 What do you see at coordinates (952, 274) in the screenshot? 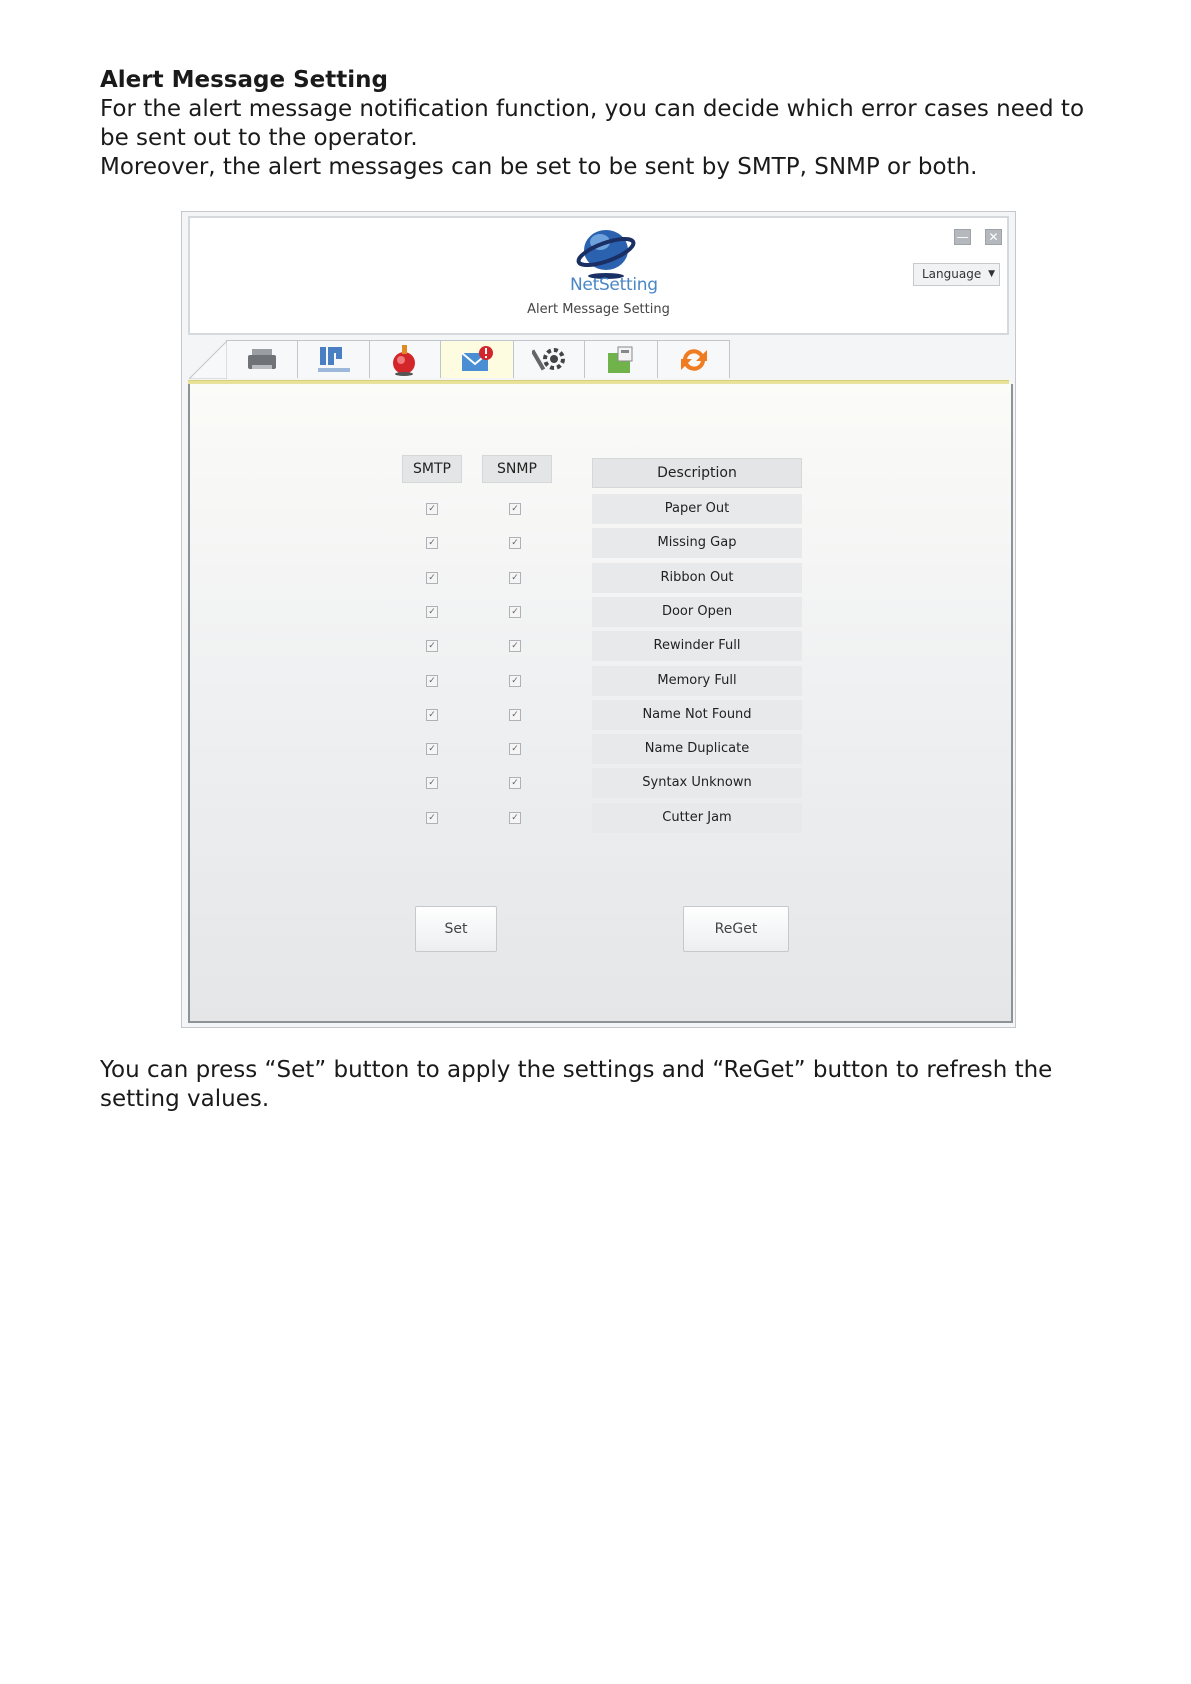
I see `language-label: Language` at bounding box center [952, 274].